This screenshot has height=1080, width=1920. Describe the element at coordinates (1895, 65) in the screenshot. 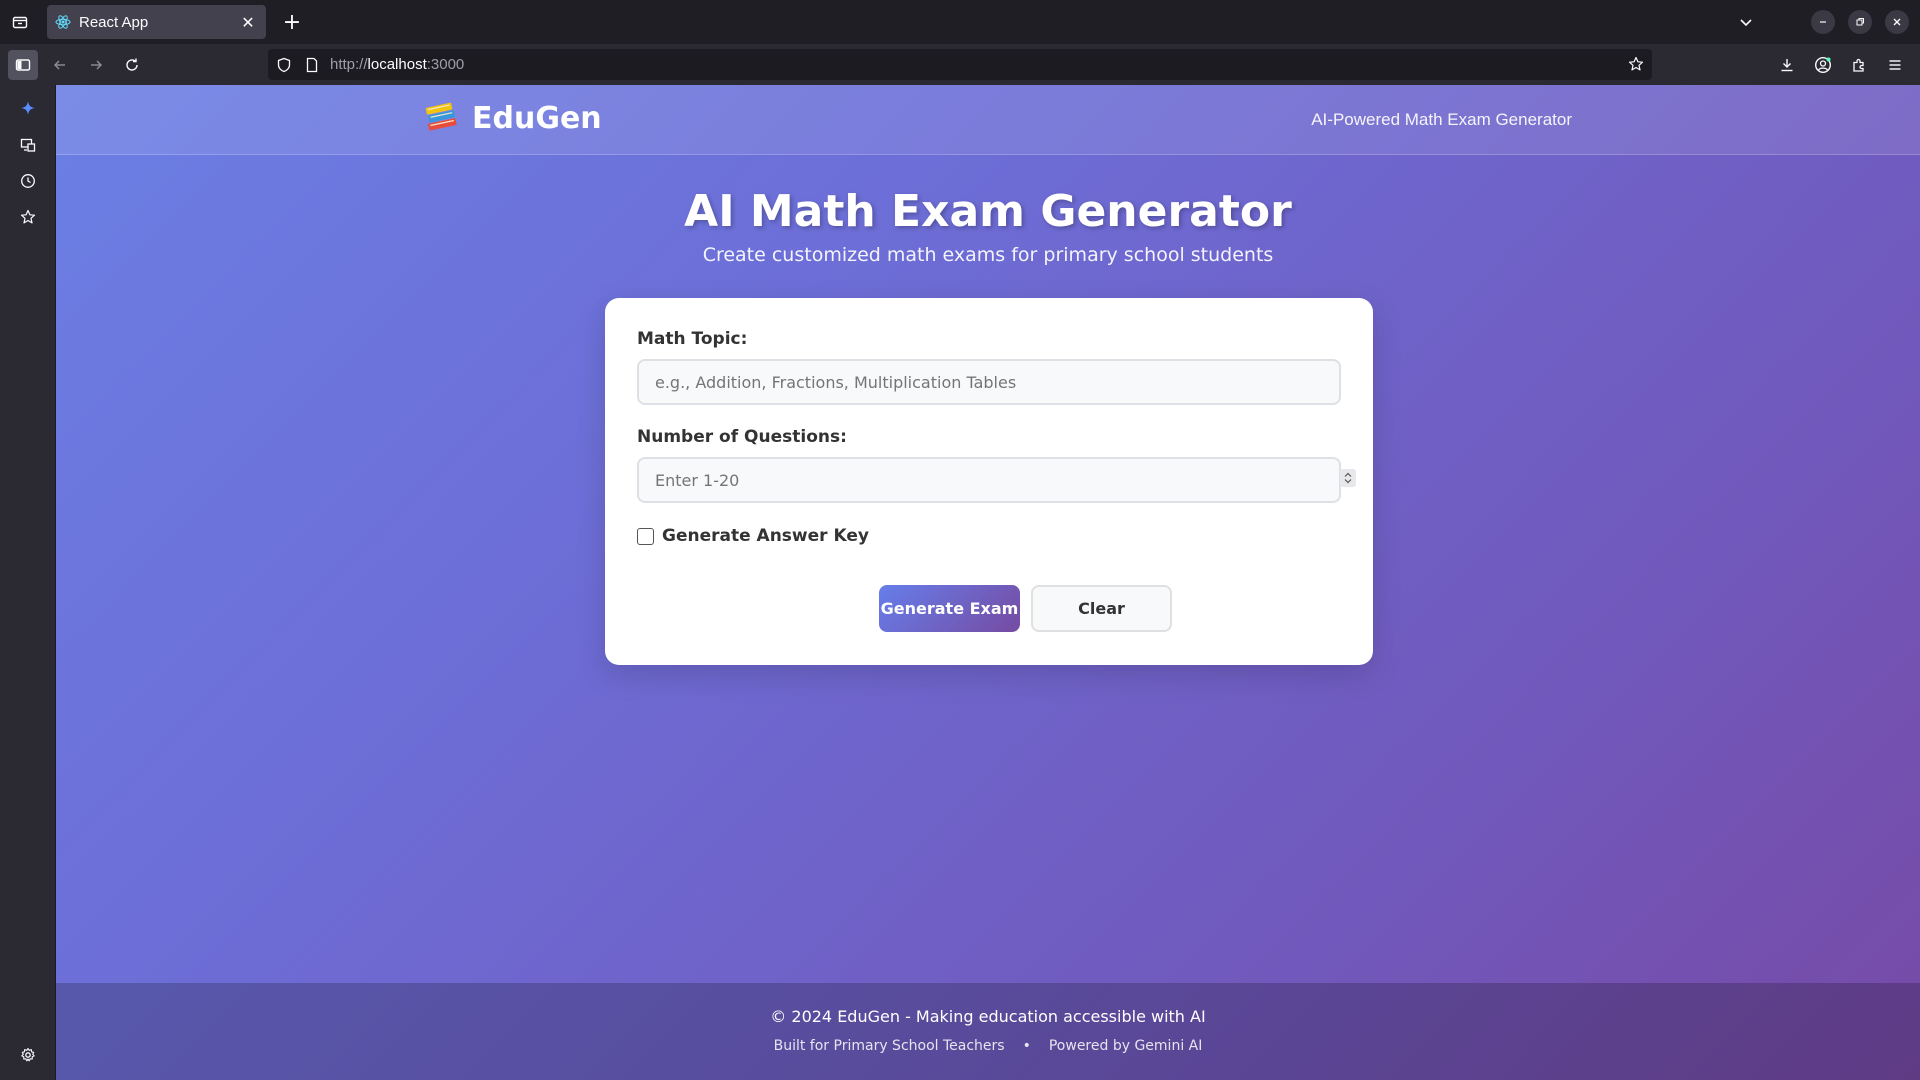

I see `menu-icon` at that location.